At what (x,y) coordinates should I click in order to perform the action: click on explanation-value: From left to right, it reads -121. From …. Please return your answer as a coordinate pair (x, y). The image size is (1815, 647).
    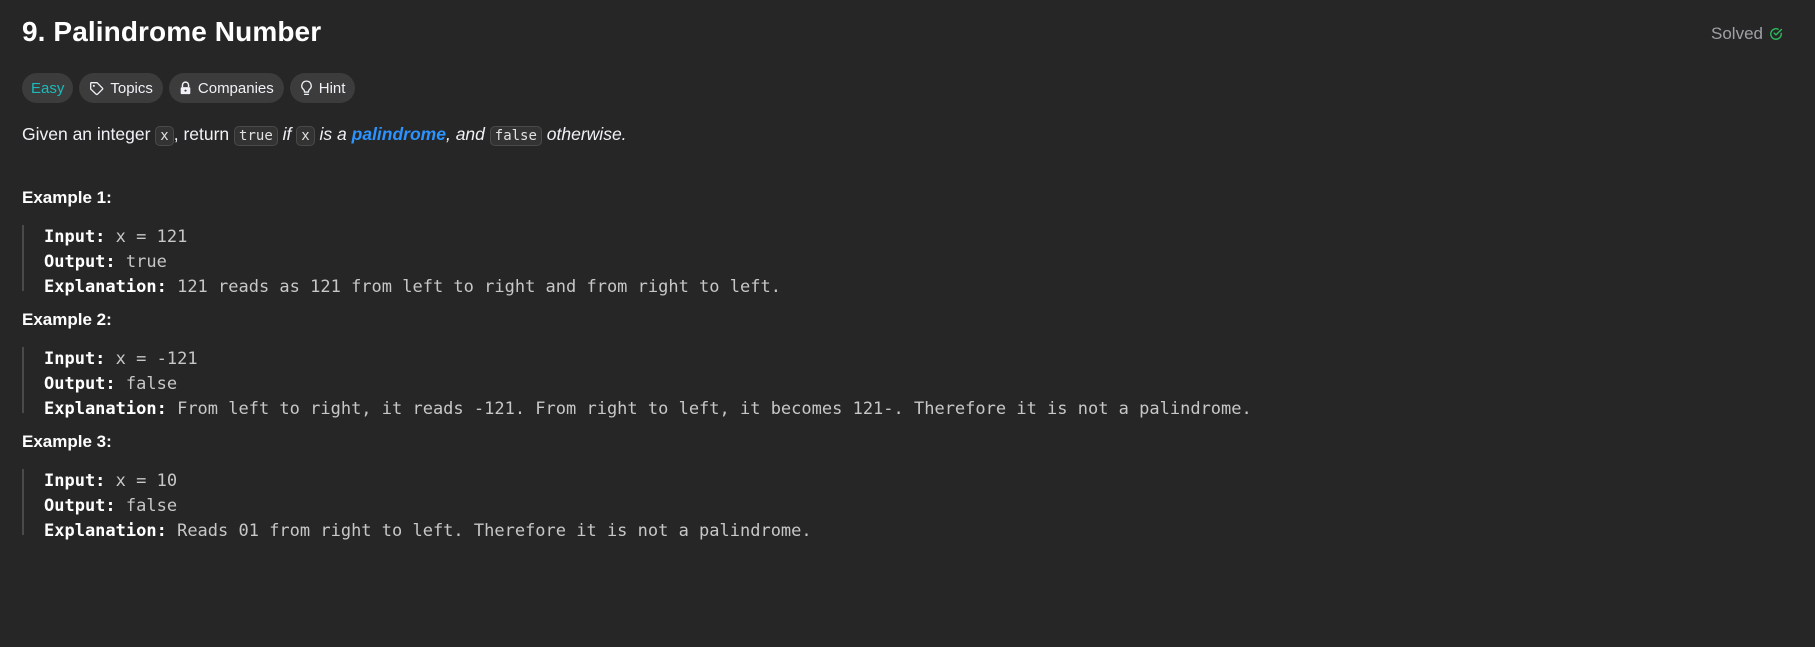
    Looking at the image, I should click on (714, 409).